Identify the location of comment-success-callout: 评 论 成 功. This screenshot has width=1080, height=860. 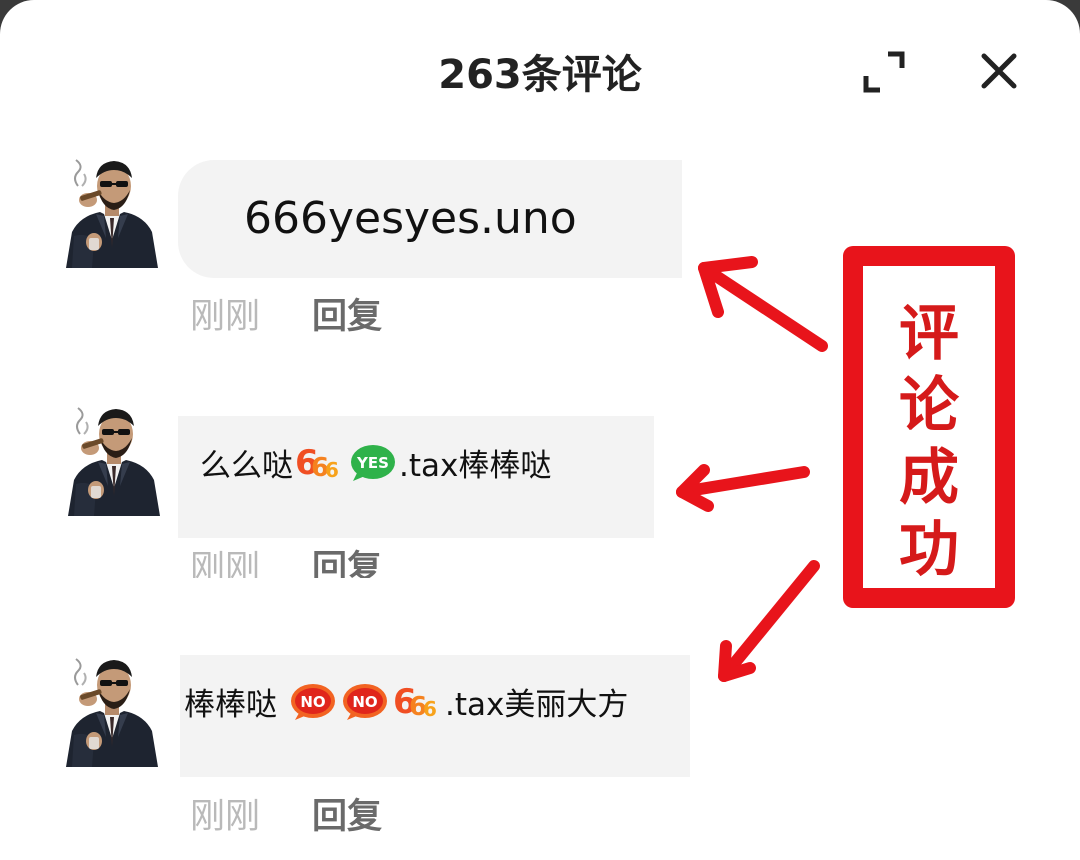
(929, 427).